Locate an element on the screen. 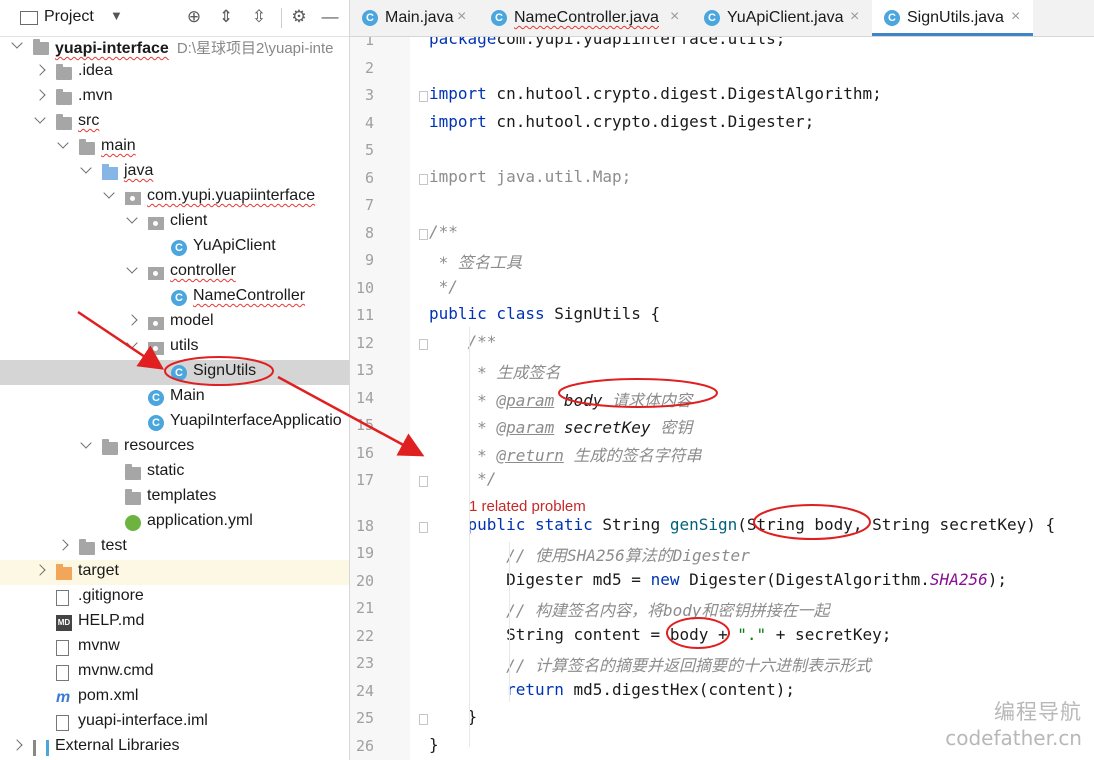 The height and width of the screenshot is (760, 1094). tree-item: MD HELP.md is located at coordinates (174, 622).